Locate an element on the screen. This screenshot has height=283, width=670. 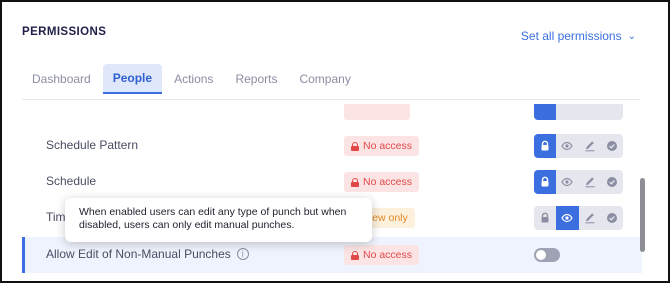
scrollbar is located at coordinates (643, 190).